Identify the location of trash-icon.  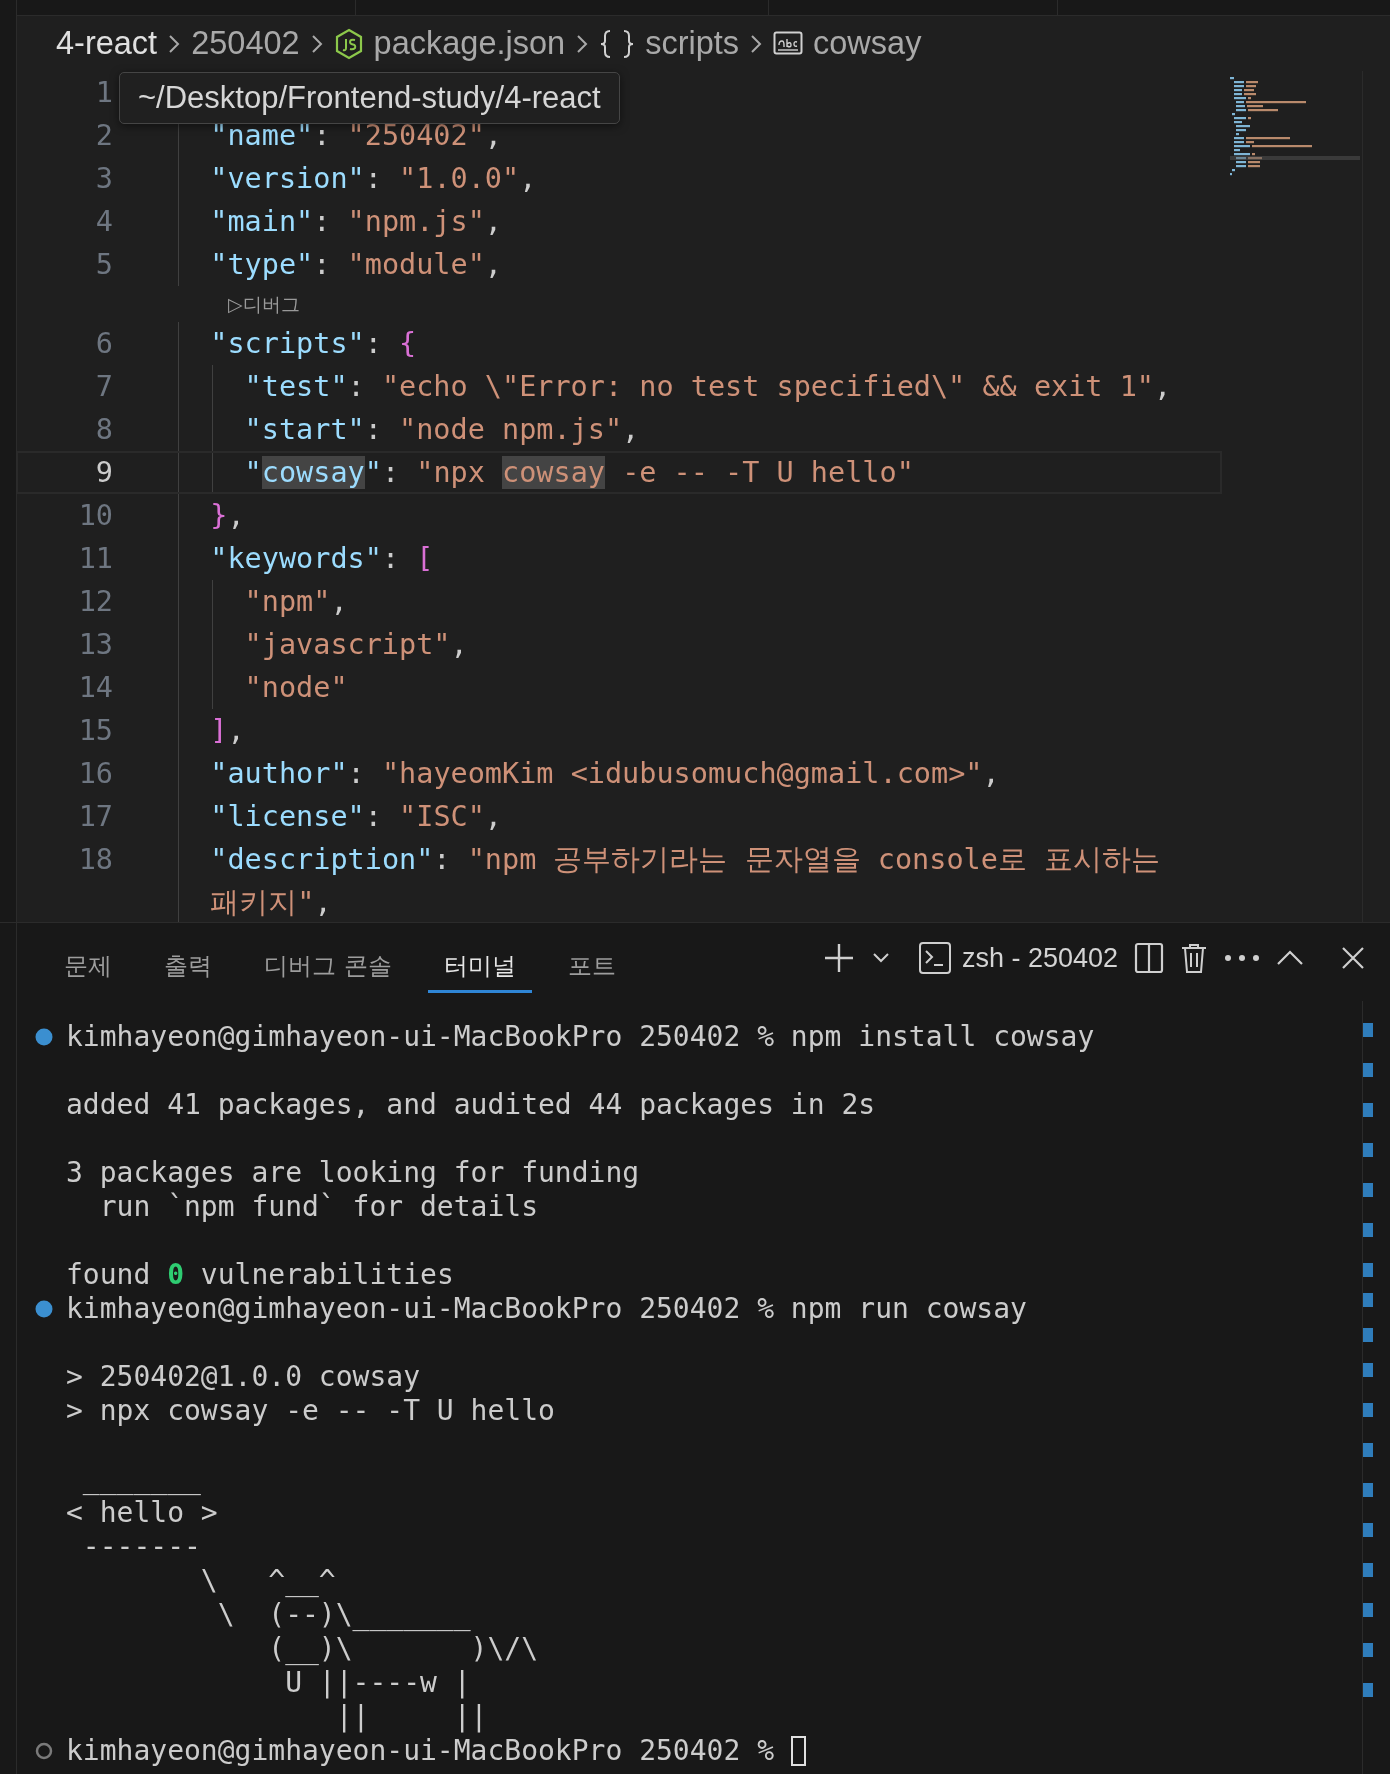
(1194, 958).